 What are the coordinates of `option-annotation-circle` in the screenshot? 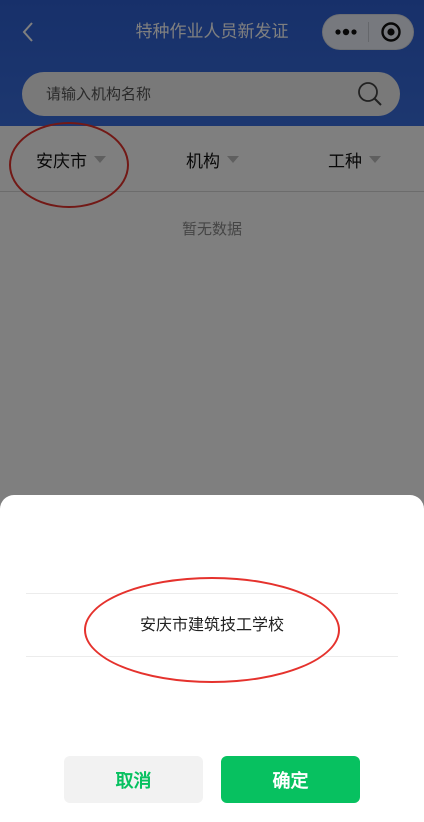 It's located at (212, 630).